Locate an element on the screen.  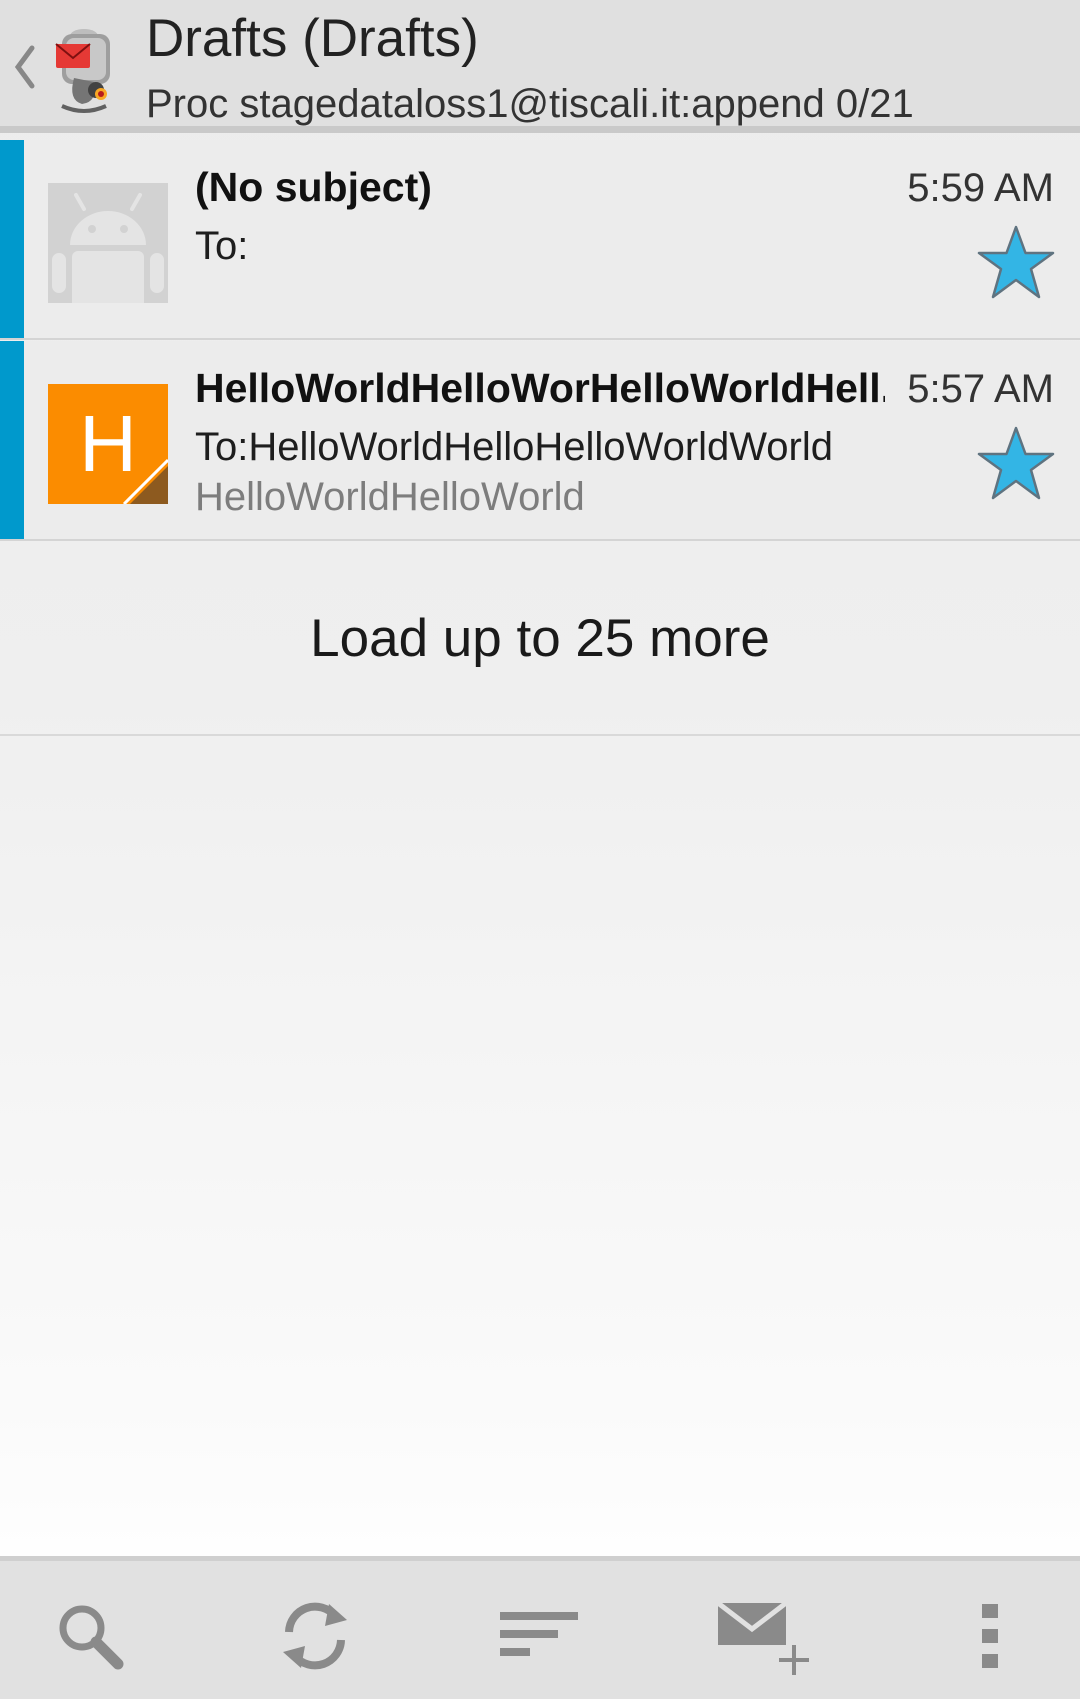
refresh-icon is located at coordinates (315, 1636).